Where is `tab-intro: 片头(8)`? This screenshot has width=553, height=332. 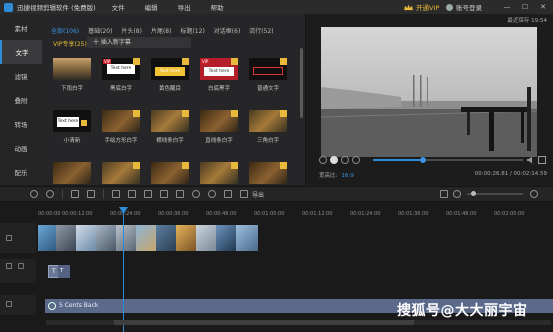 tab-intro: 片头(8) is located at coordinates (131, 30).